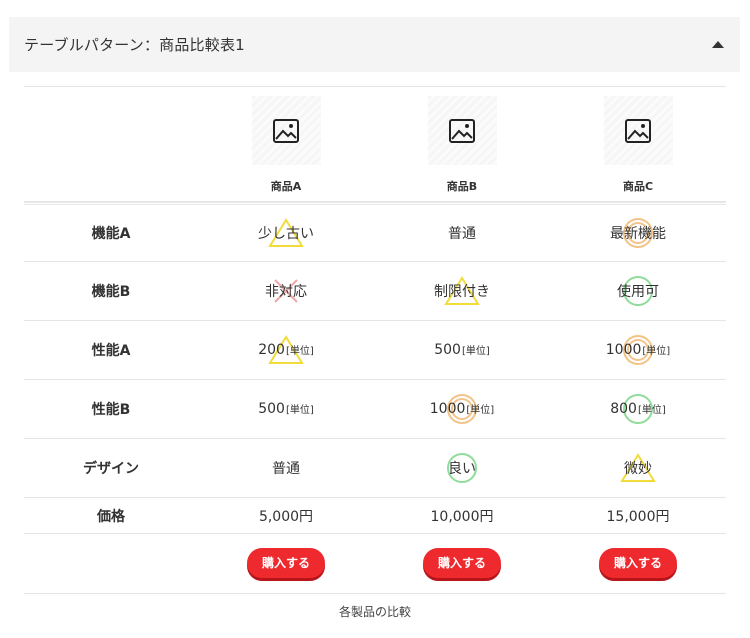 This screenshot has height=638, width=750. I want to click on buy-row: 購入する 購入する 購入する, so click(375, 563).